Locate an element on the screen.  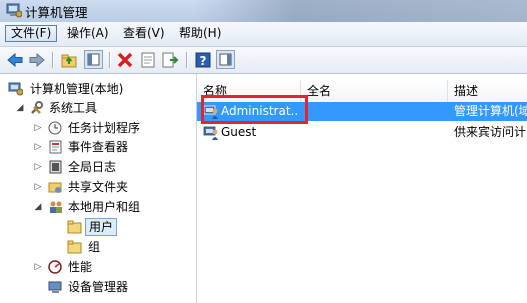
title-bar: 计算机管理 is located at coordinates (263, 11).